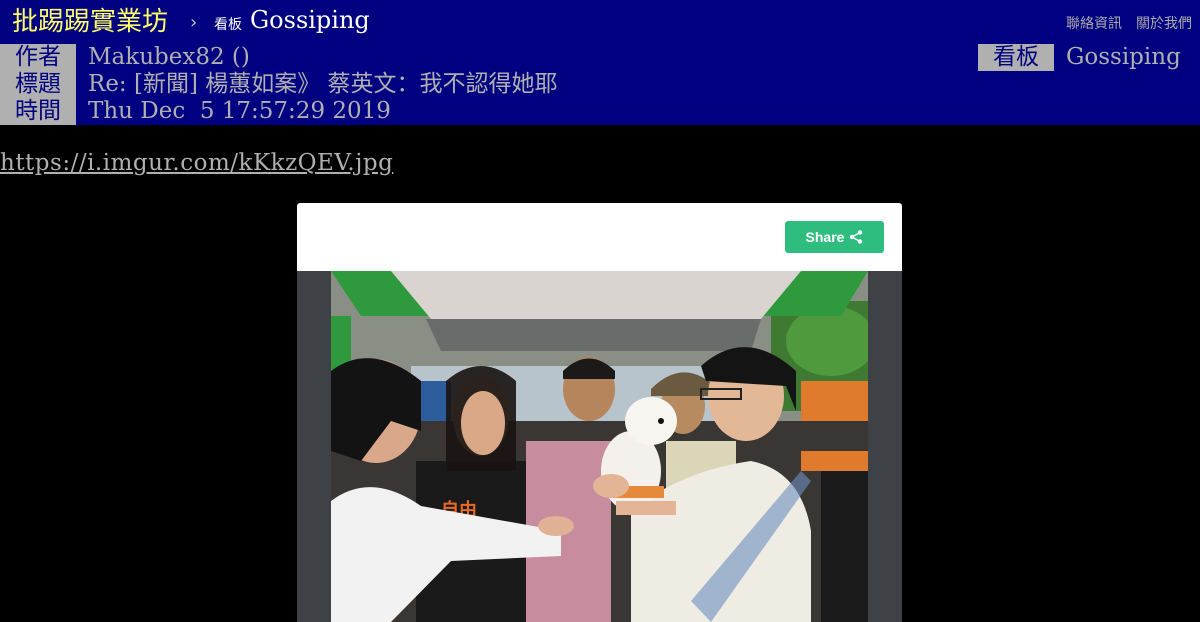 This screenshot has height=622, width=1200. What do you see at coordinates (600, 22) in the screenshot?
I see `top-nav-bar: 批踢踢實業坊 › 看板 Gossiping 聯絡資訊 關於我們` at bounding box center [600, 22].